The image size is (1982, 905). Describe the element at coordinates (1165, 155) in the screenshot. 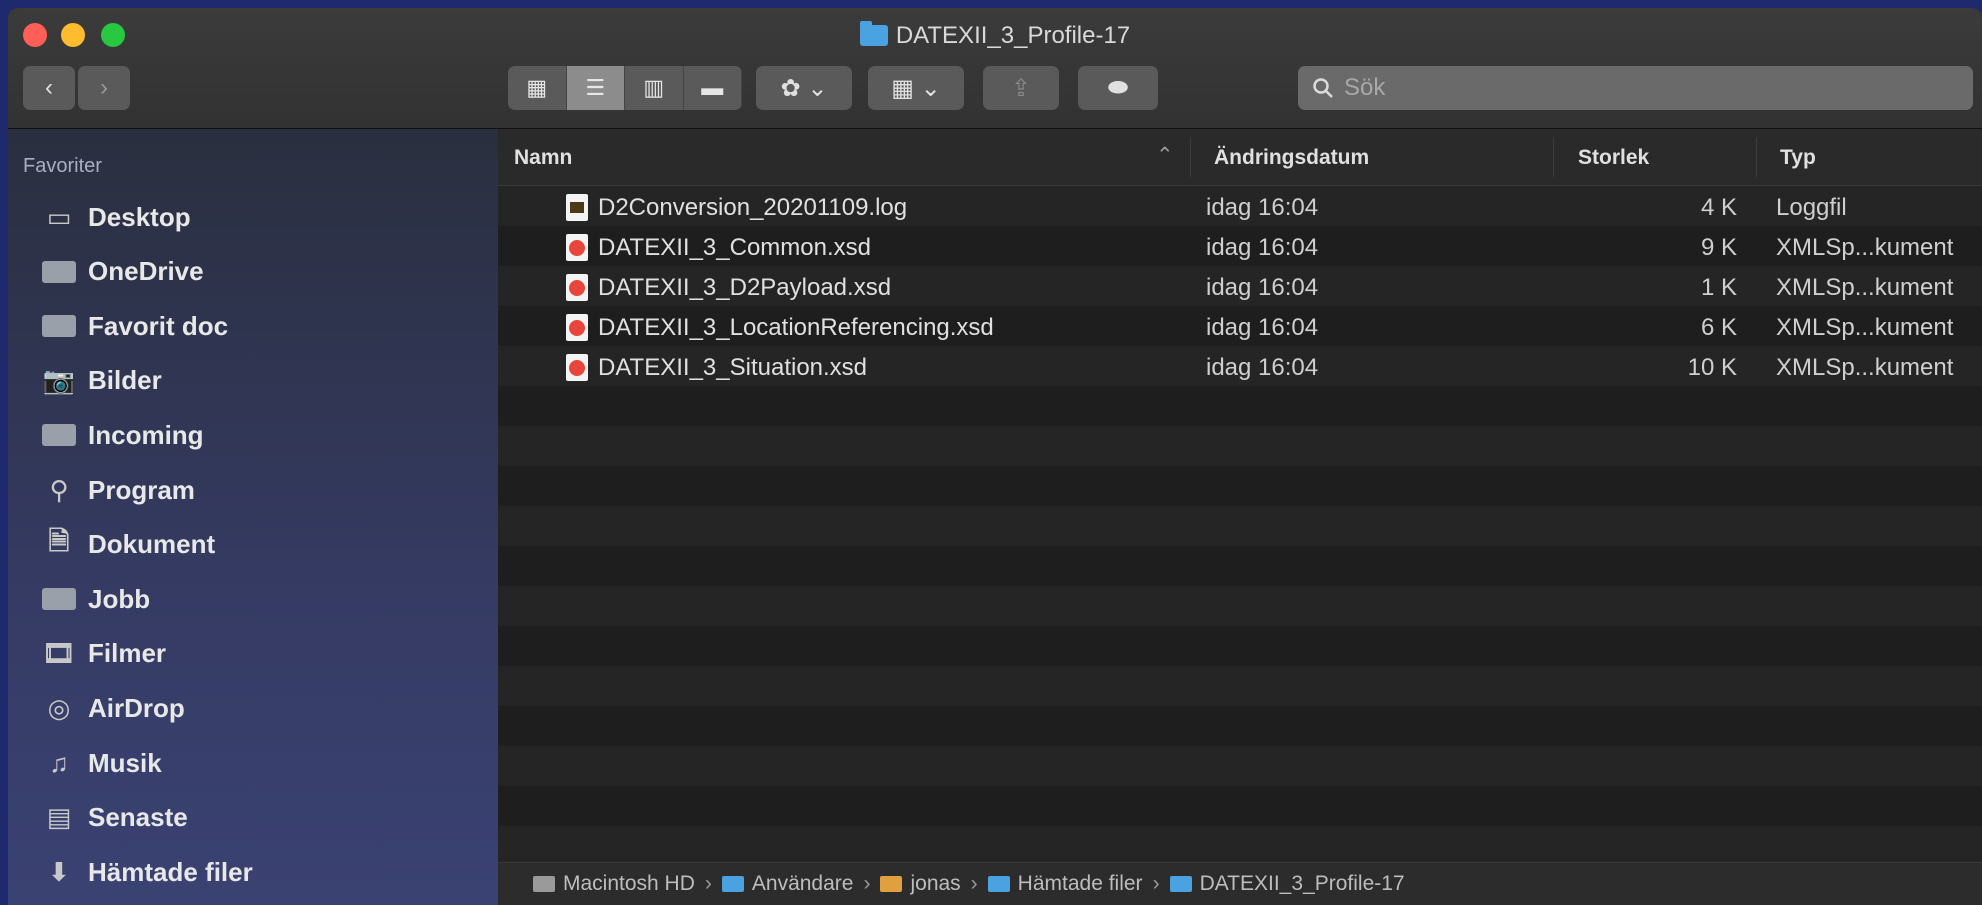

I see `sort-ascending-icon: ⌃` at that location.